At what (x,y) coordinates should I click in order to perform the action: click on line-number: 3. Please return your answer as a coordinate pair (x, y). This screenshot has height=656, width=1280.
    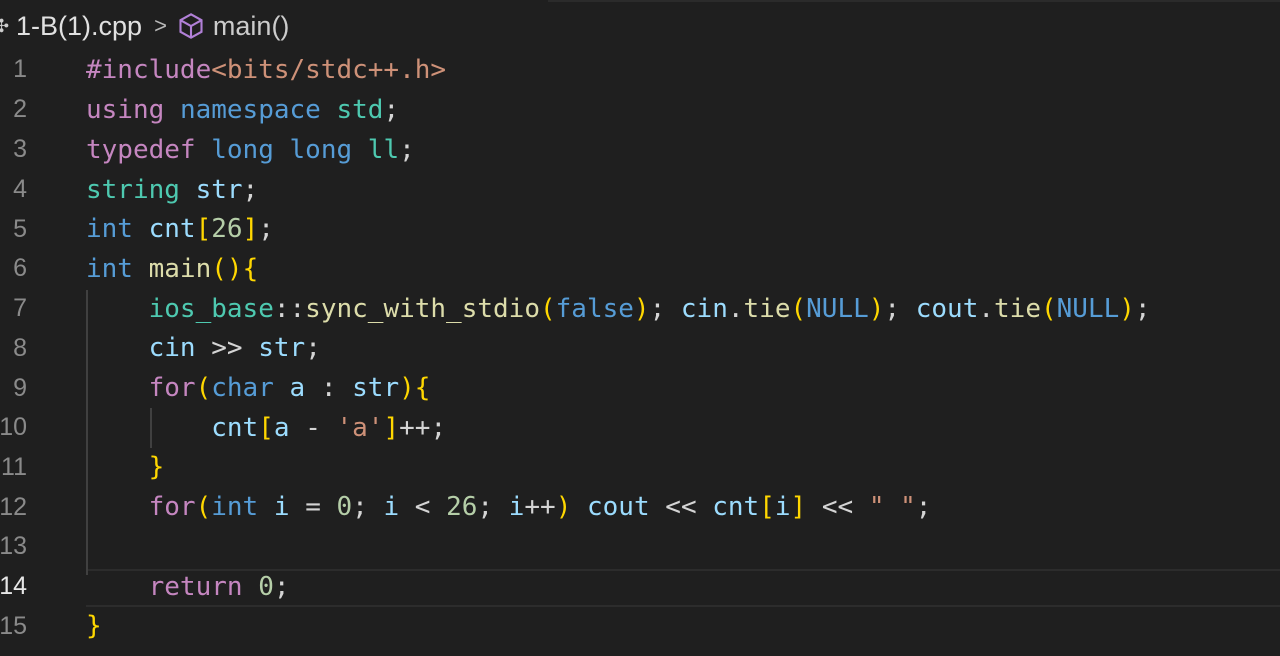
    Looking at the image, I should click on (20, 149).